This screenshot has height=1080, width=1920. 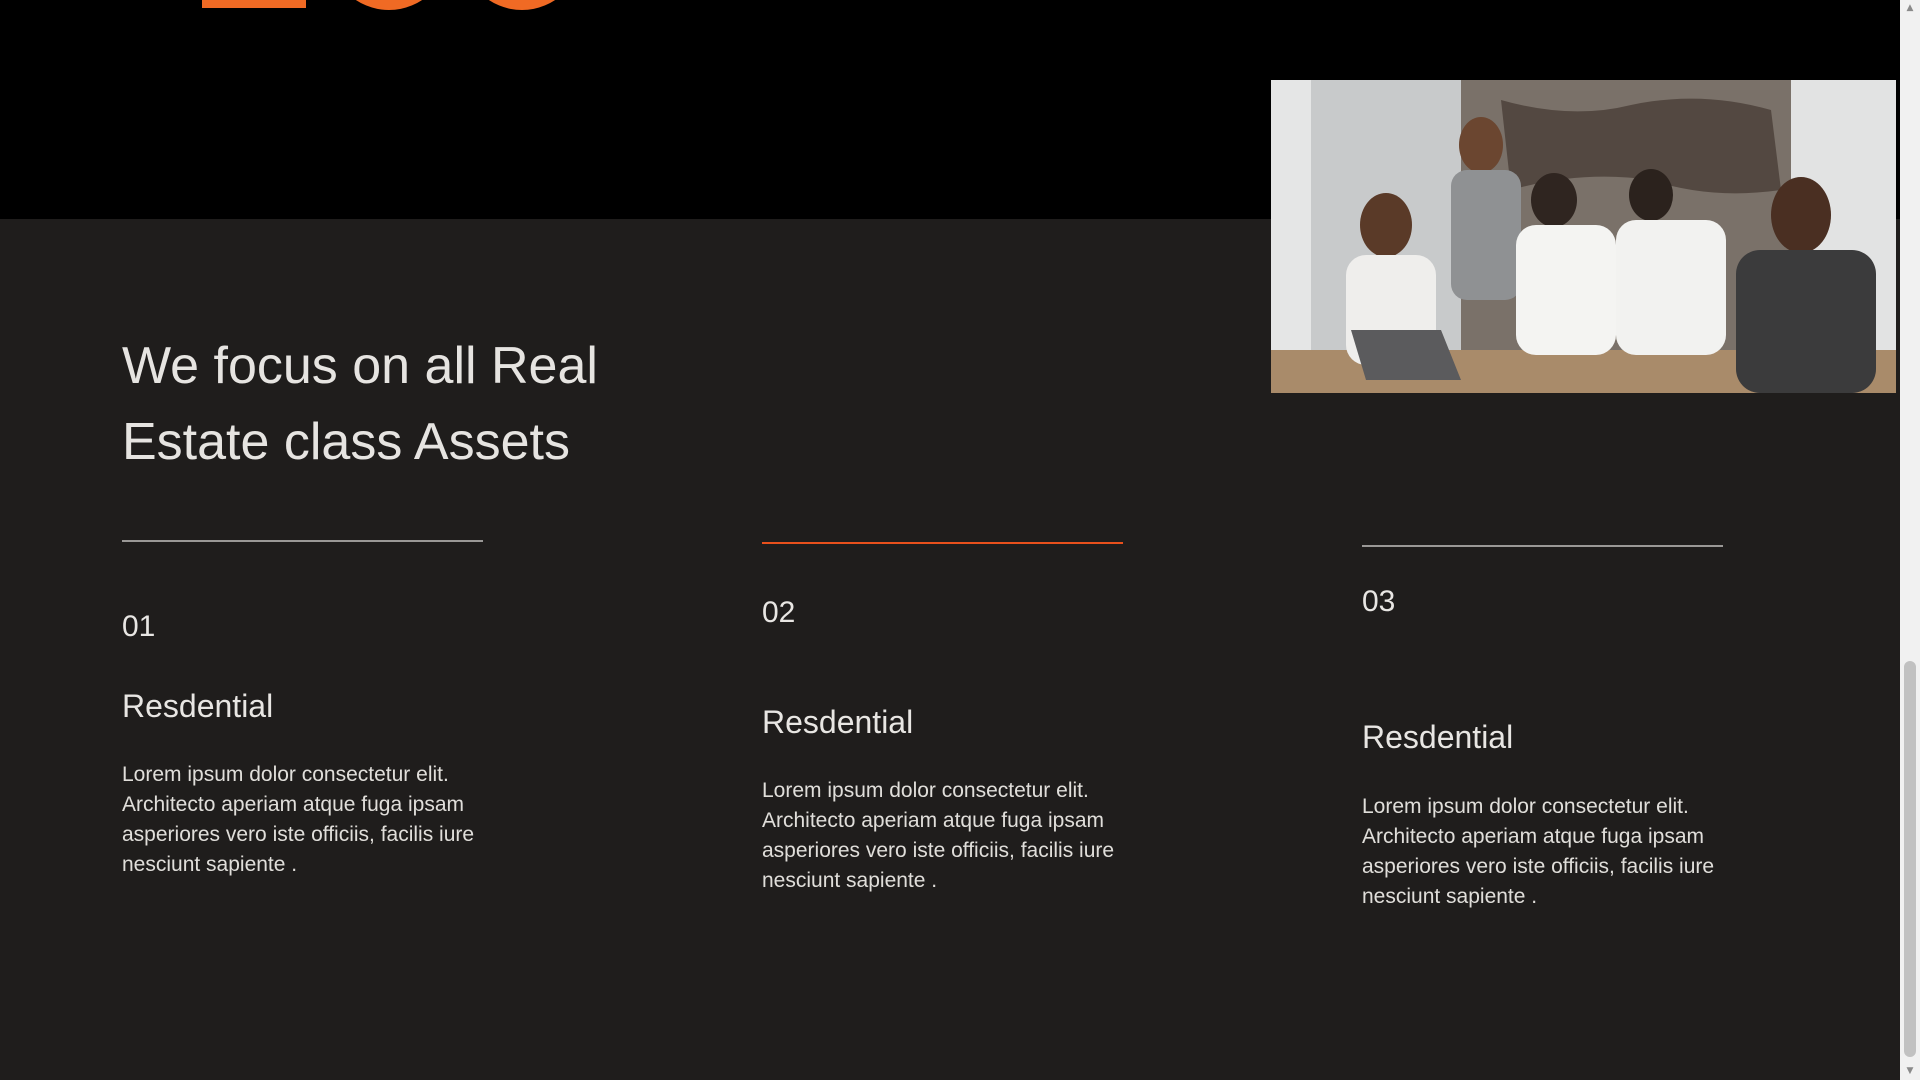 What do you see at coordinates (254, 4) in the screenshot?
I see `orange-bar-shape` at bounding box center [254, 4].